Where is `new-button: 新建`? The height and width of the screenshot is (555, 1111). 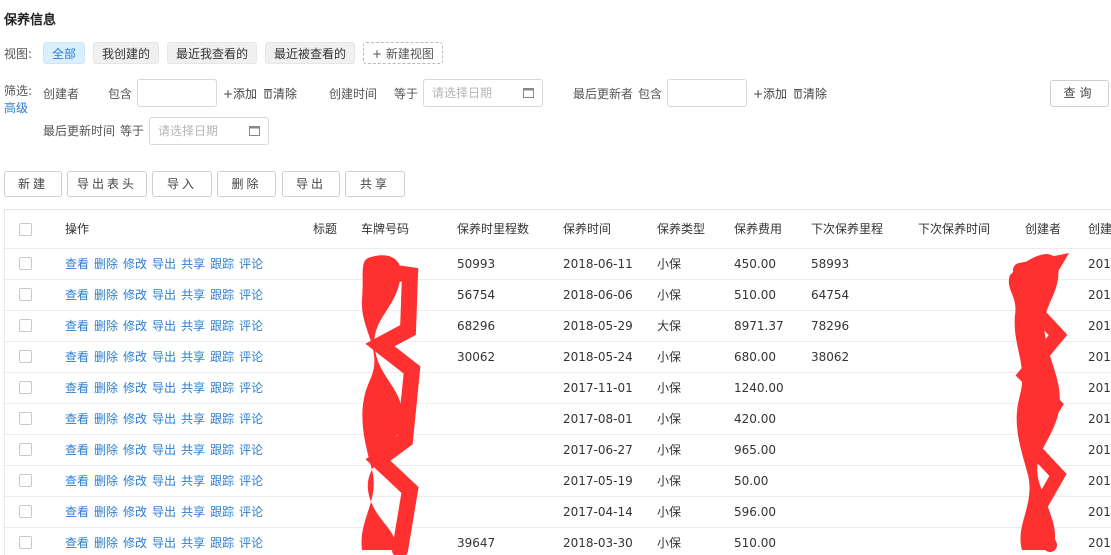
new-button: 新建 is located at coordinates (33, 184).